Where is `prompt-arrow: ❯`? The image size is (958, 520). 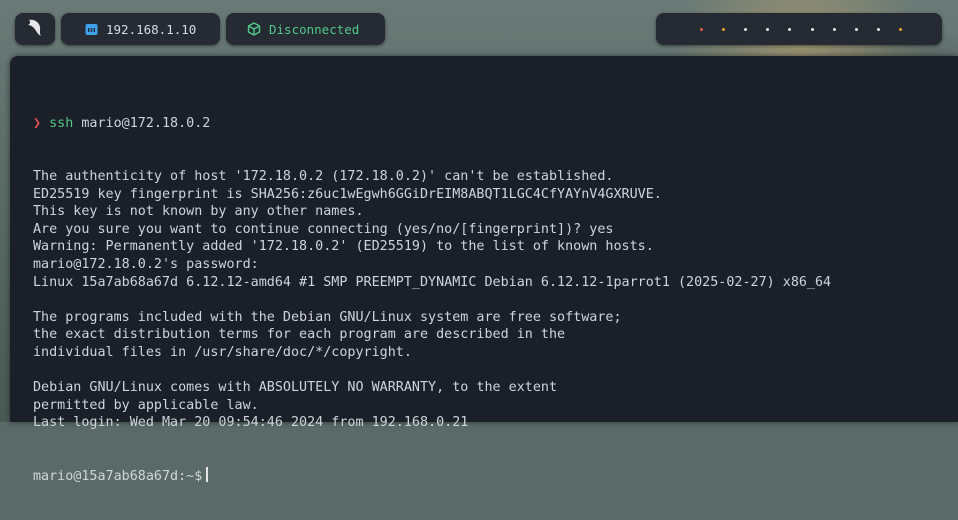
prompt-arrow: ❯ is located at coordinates (37, 124).